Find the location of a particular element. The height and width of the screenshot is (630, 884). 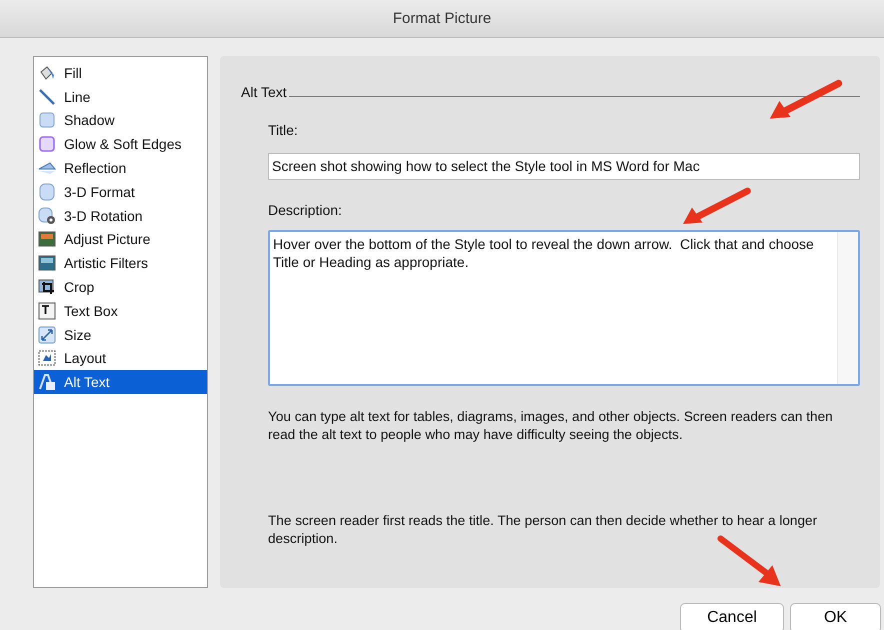

category-item: Alt Text is located at coordinates (120, 382).